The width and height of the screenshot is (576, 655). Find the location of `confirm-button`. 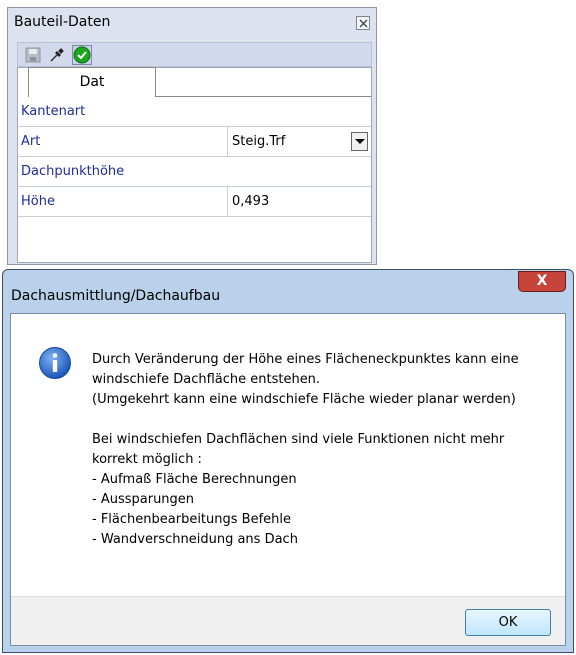

confirm-button is located at coordinates (82, 55).